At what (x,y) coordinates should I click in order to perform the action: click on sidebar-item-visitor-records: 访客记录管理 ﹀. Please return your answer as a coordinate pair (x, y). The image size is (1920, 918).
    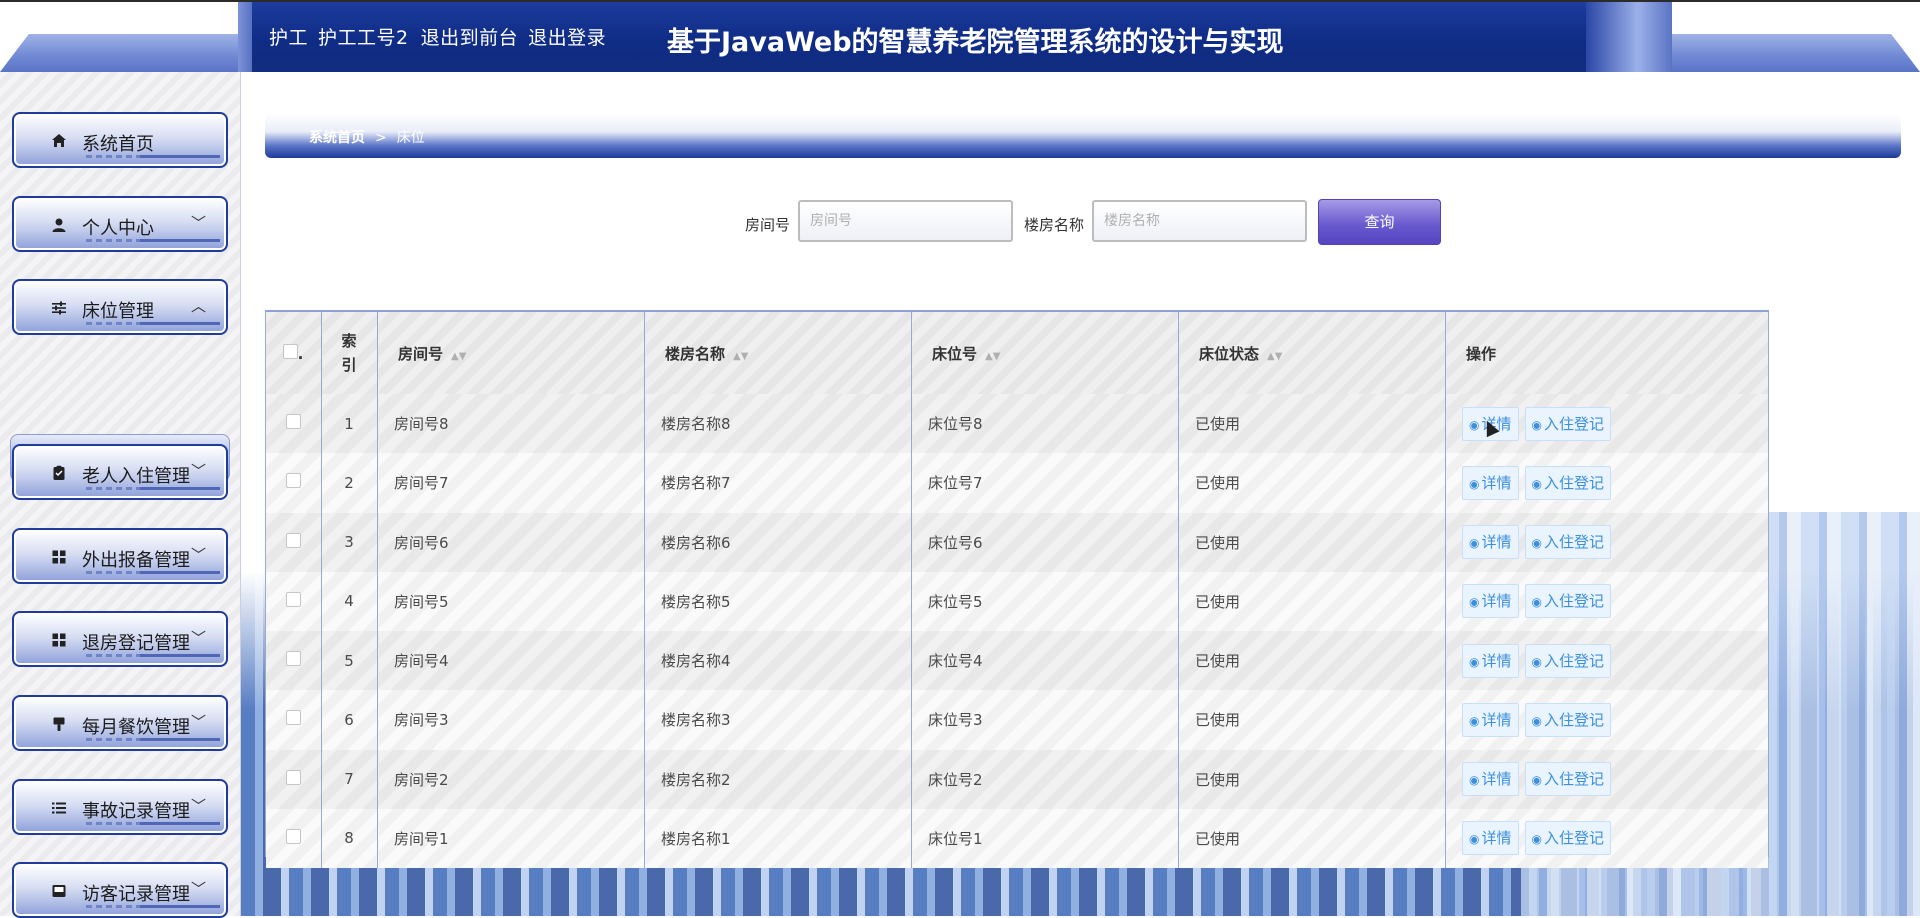
    Looking at the image, I should click on (120, 890).